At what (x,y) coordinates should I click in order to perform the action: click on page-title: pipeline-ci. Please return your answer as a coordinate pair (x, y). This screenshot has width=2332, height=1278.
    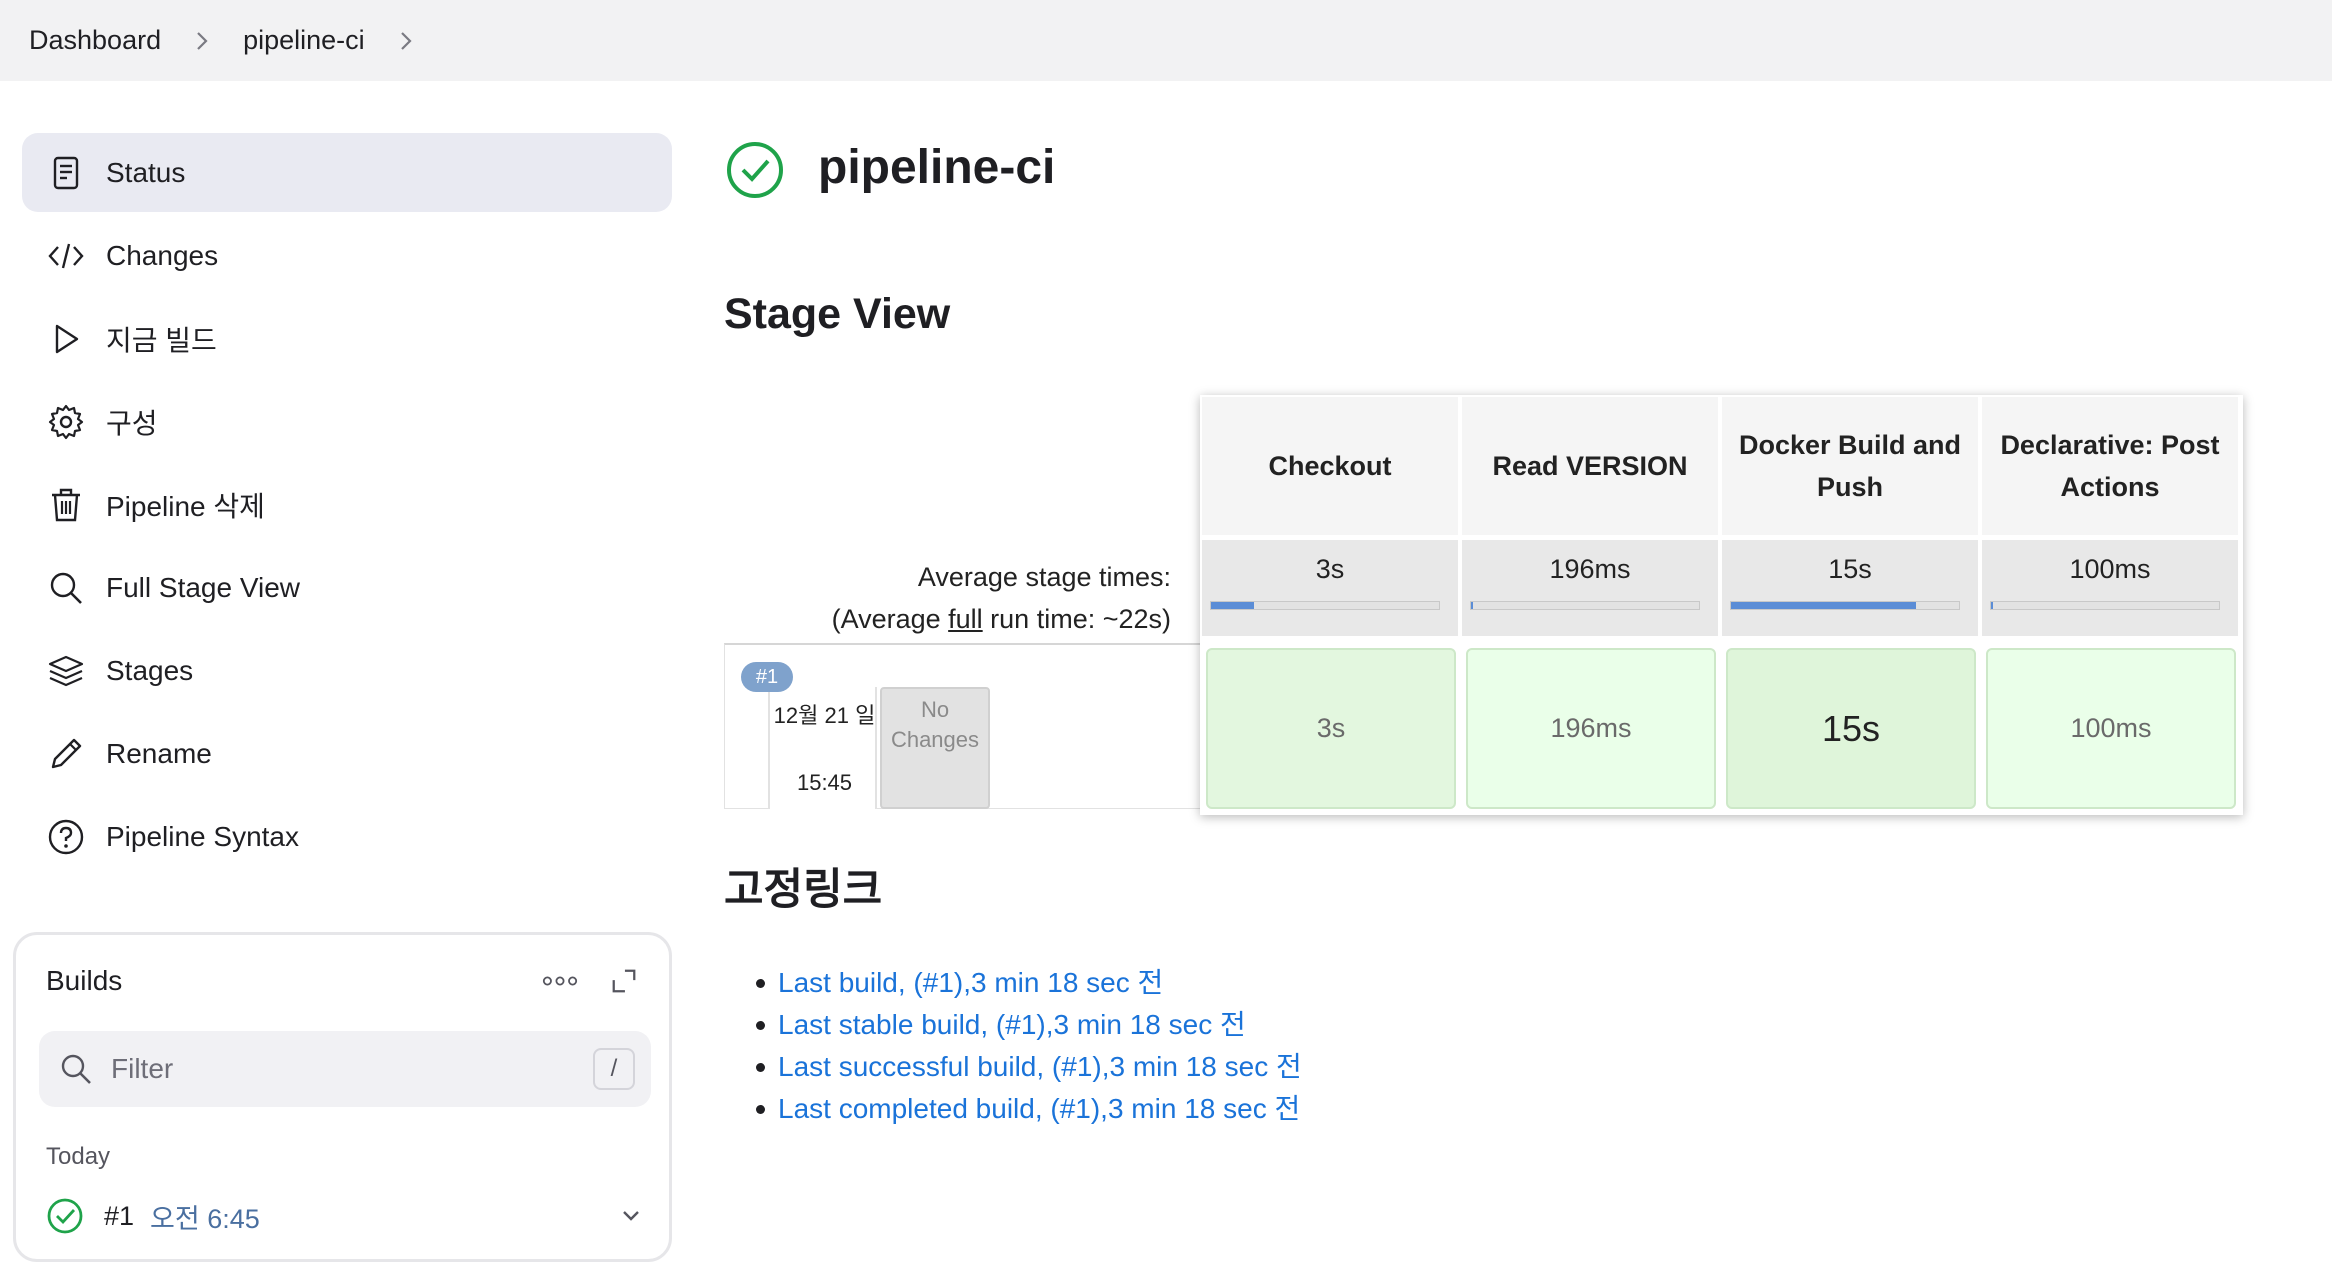
    Looking at the image, I should click on (937, 167).